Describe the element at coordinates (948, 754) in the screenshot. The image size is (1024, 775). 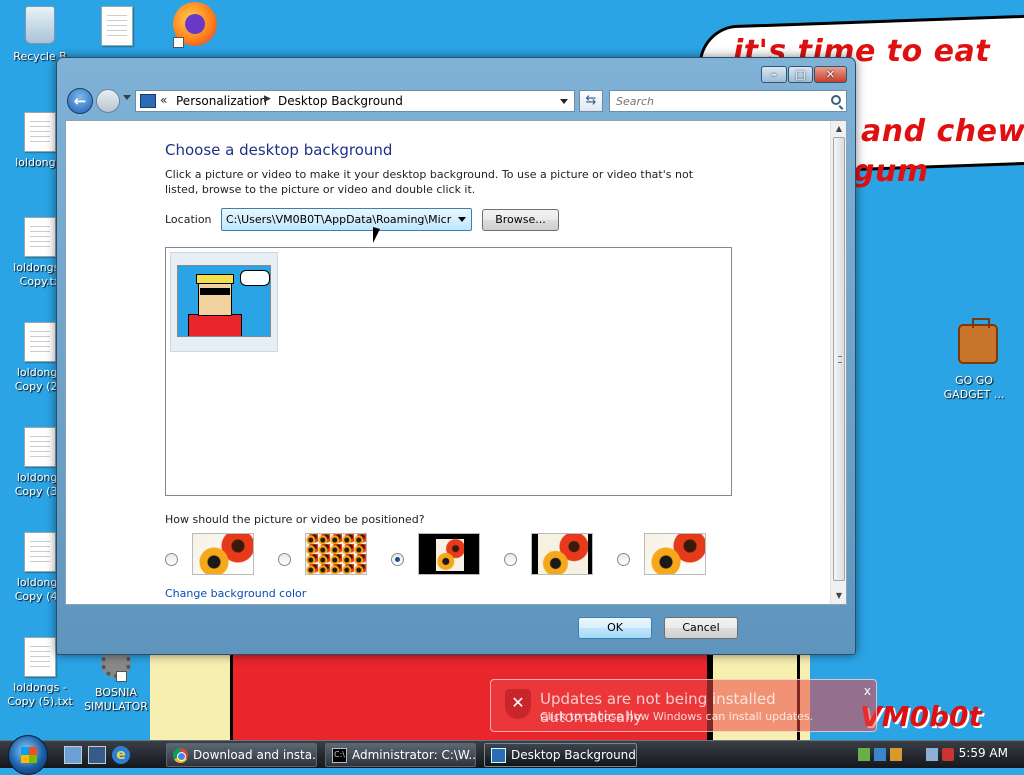
I see `volume-muted-icon` at that location.